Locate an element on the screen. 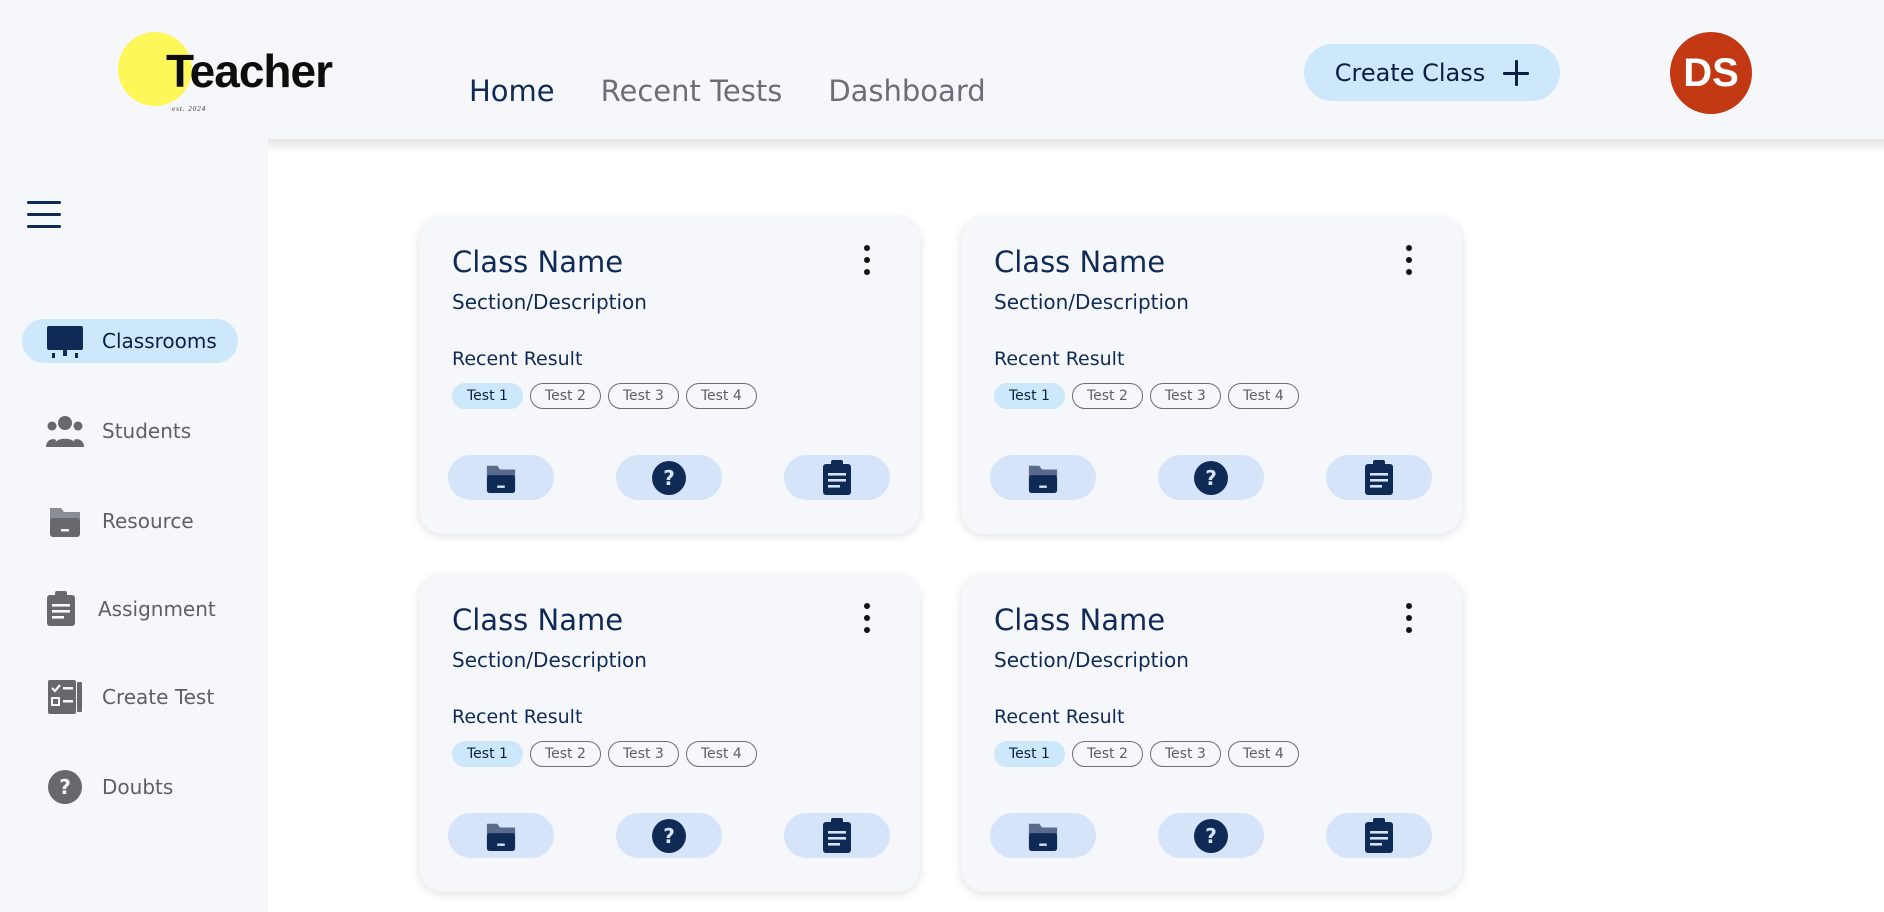 This screenshot has width=1884, height=912. menu-hamburger-icon is located at coordinates (44, 216).